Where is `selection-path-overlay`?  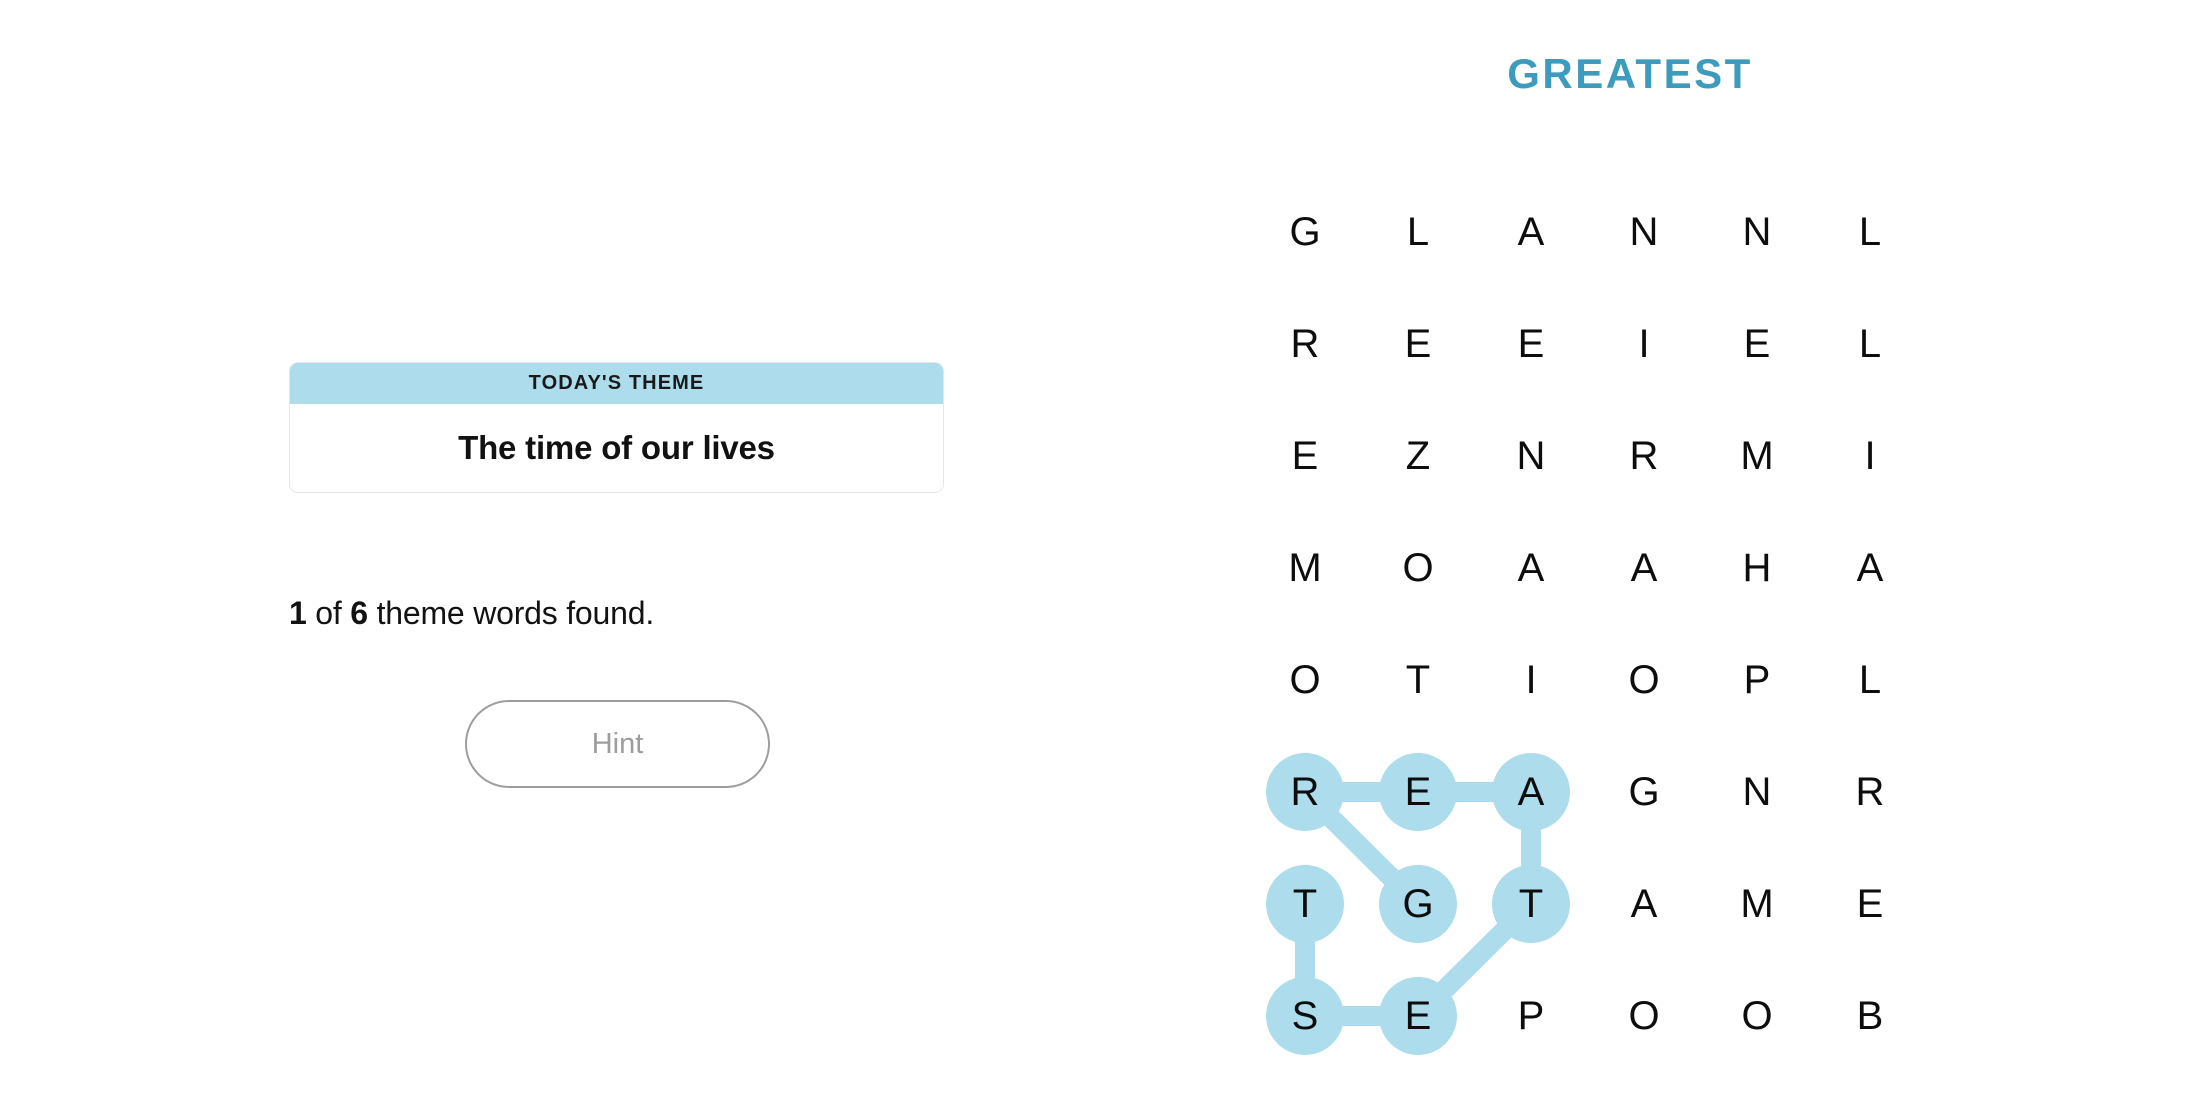
selection-path-overlay is located at coordinates (1418, 904).